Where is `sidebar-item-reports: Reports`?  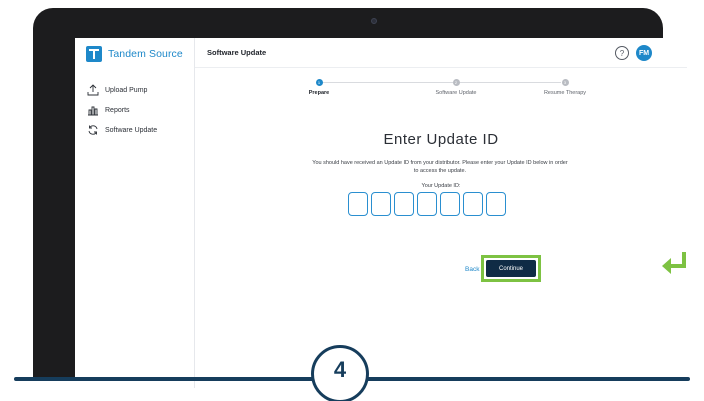
sidebar-item-reports: Reports is located at coordinates (122, 110).